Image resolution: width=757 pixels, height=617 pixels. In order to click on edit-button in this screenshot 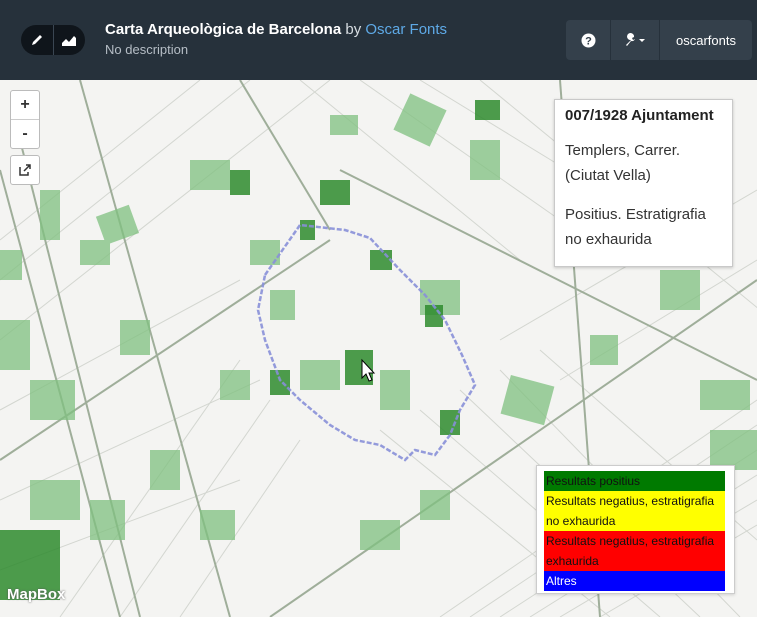, I will do `click(37, 40)`.